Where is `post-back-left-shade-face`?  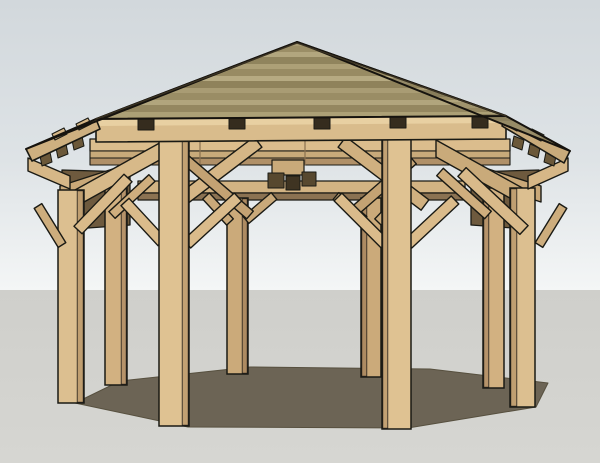
post-back-left-shade-face is located at coordinates (244, 286).